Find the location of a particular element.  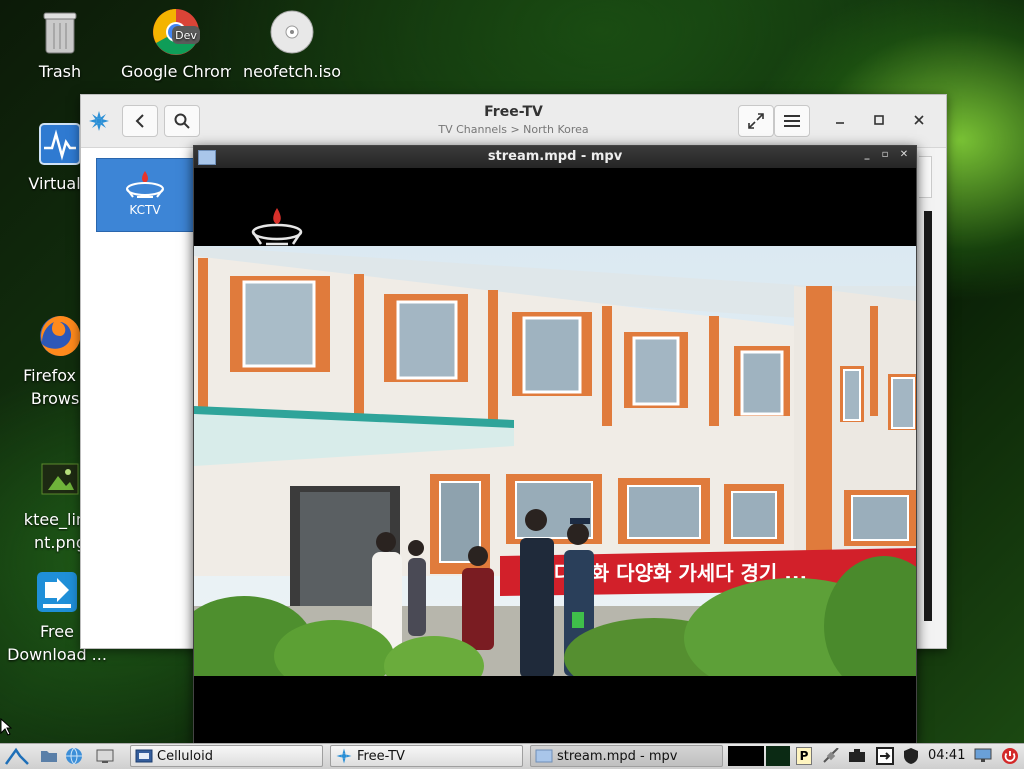

fullscreen-button is located at coordinates (756, 121).